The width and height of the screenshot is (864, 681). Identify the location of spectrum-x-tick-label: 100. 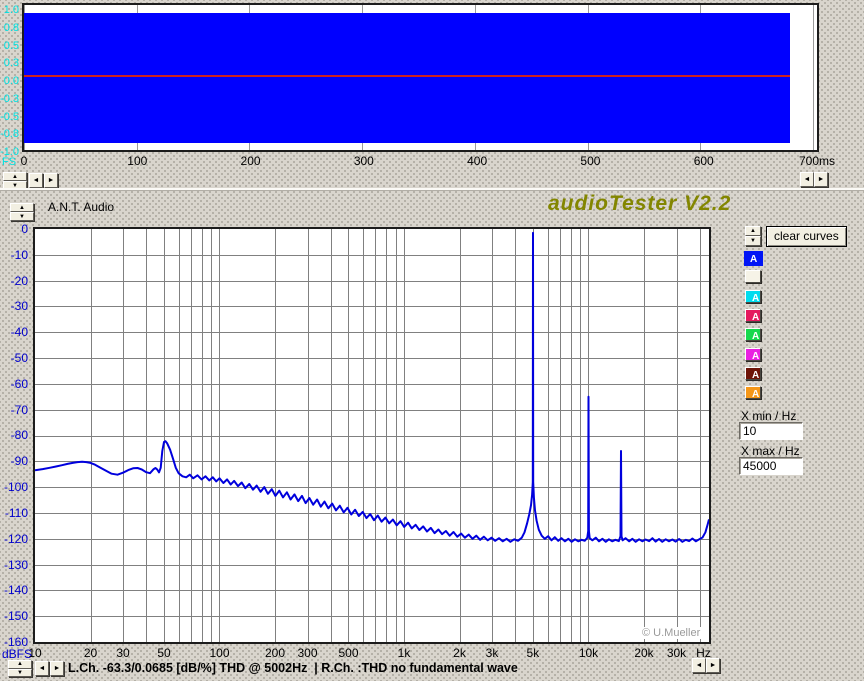
(219, 653).